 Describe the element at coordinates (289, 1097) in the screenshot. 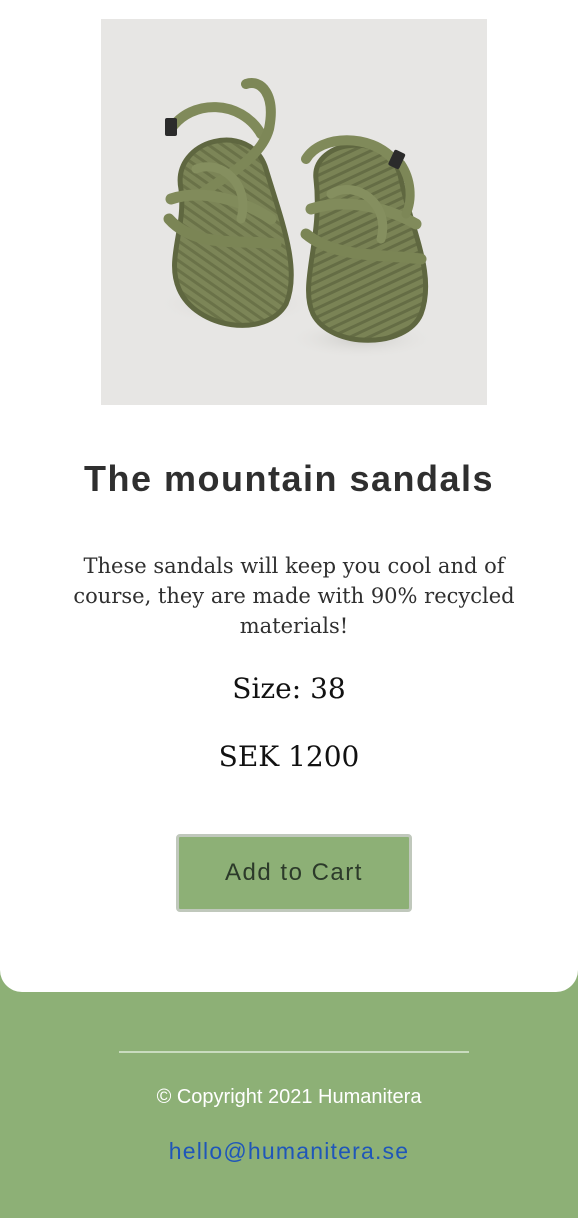

I see `copyright-text: © Copyright 2021 Humanitera` at that location.